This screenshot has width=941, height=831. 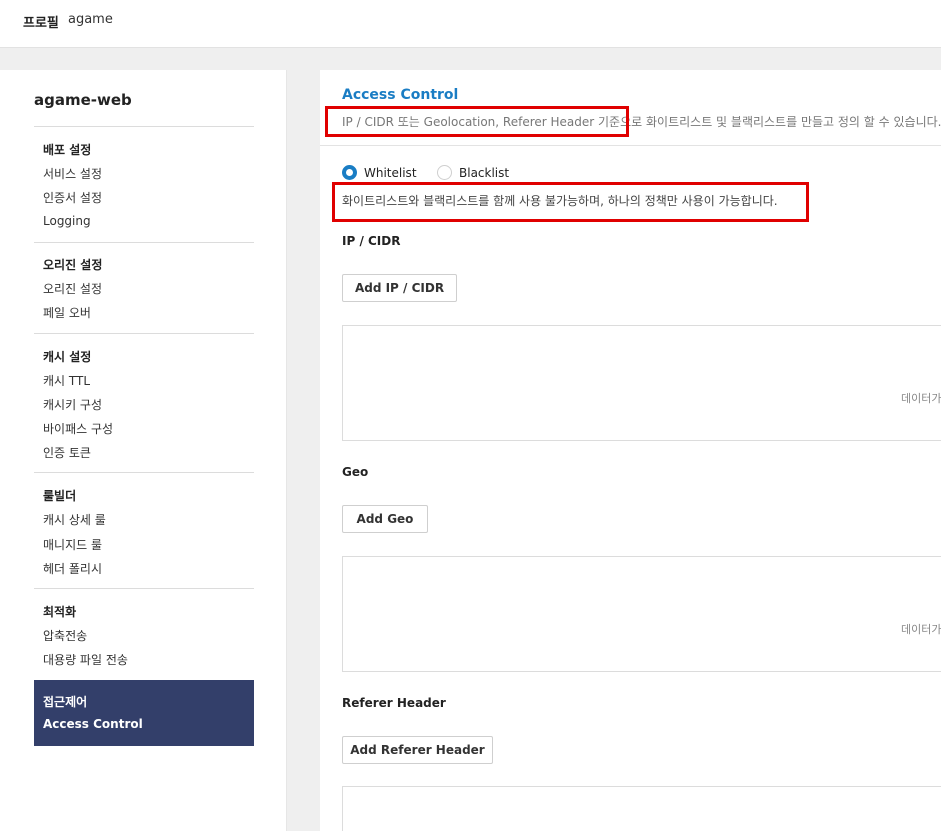 What do you see at coordinates (444, 172) in the screenshot?
I see `blacklist-radio` at bounding box center [444, 172].